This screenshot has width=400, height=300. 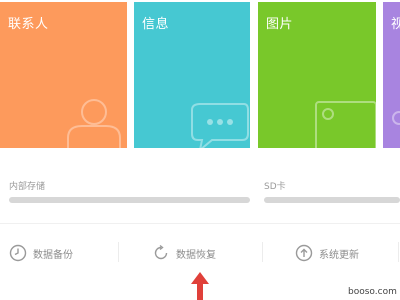 What do you see at coordinates (339, 255) in the screenshot?
I see `system-update-label: 系统更新` at bounding box center [339, 255].